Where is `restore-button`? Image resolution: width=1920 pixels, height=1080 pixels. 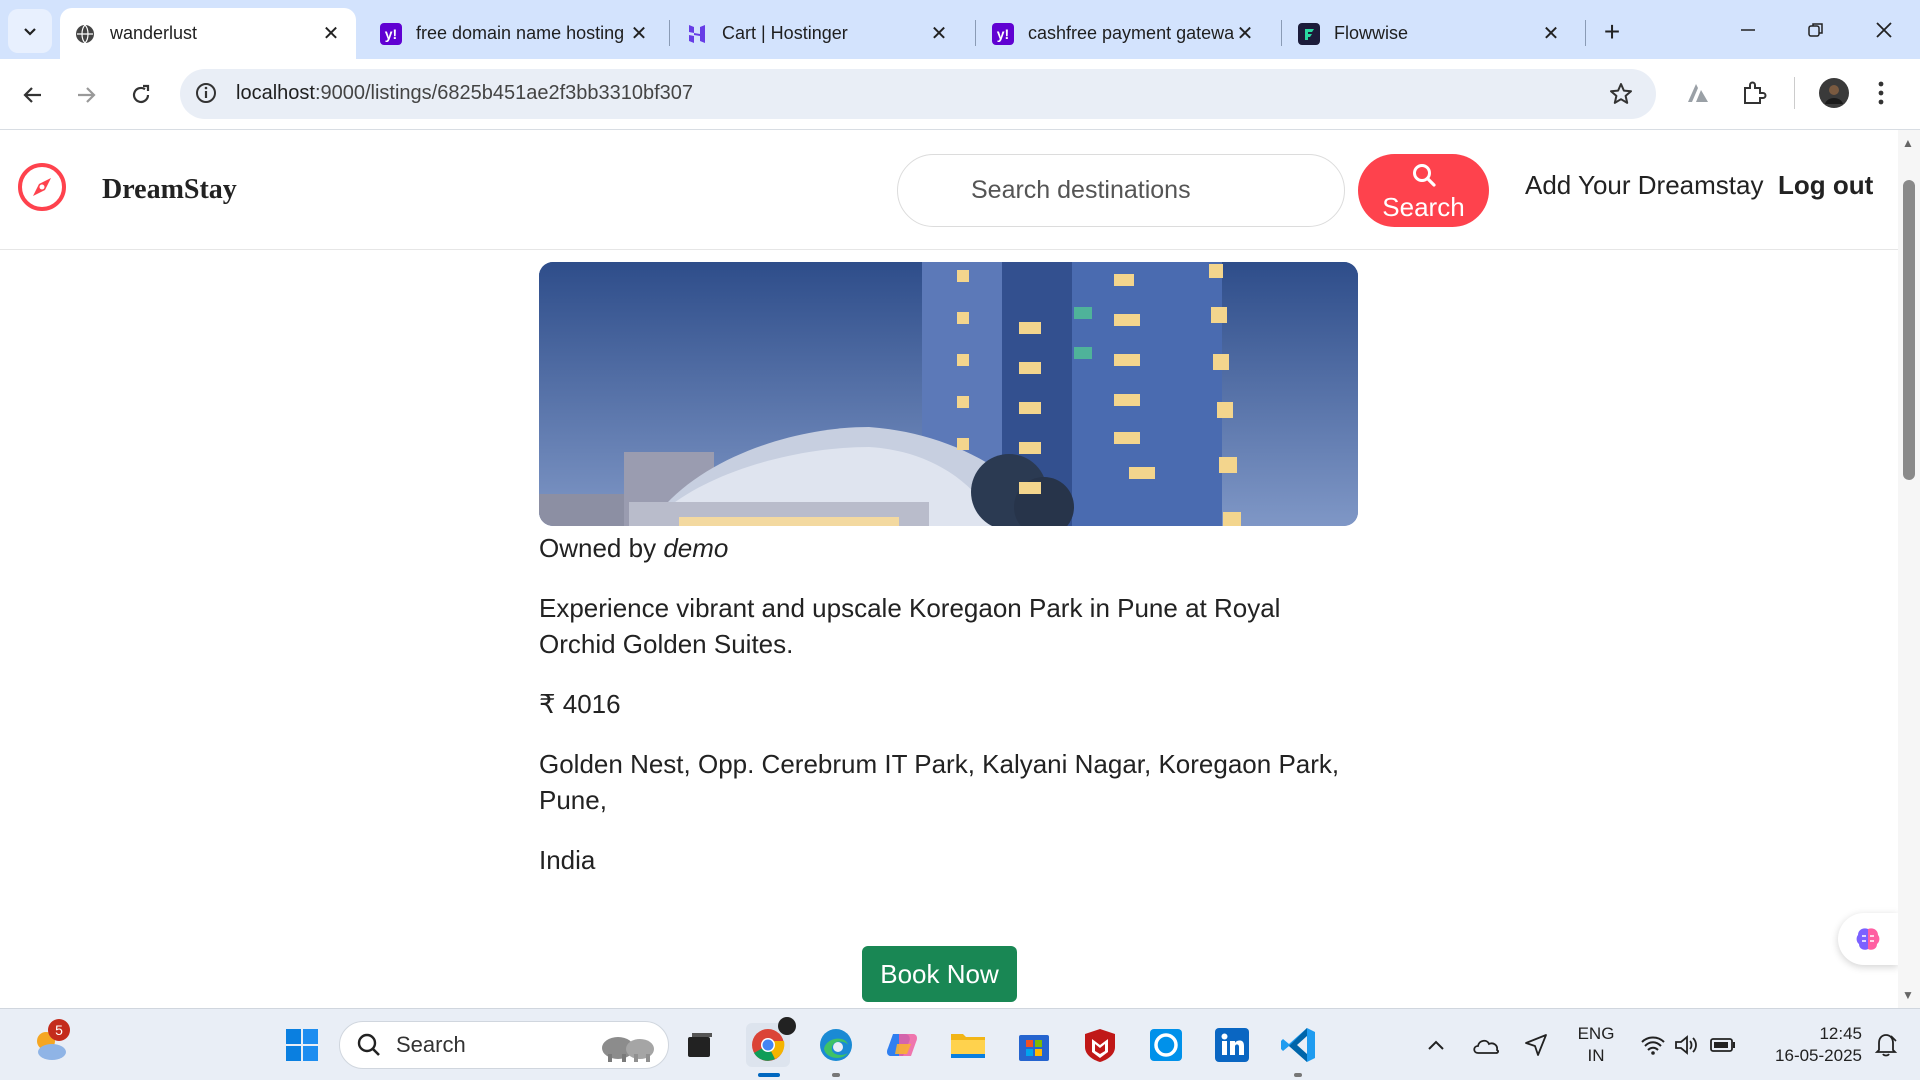
restore-button is located at coordinates (1816, 30).